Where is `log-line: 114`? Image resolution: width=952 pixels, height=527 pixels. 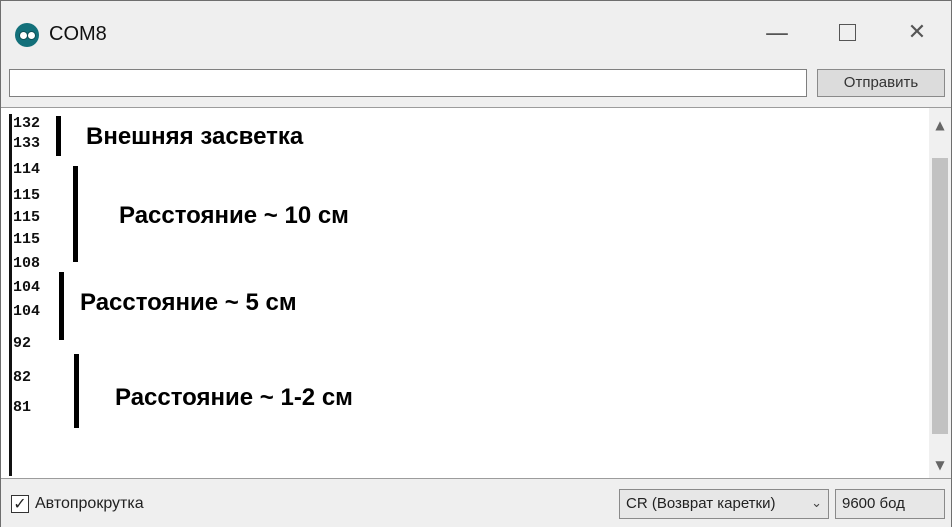
log-line: 114 is located at coordinates (27, 169).